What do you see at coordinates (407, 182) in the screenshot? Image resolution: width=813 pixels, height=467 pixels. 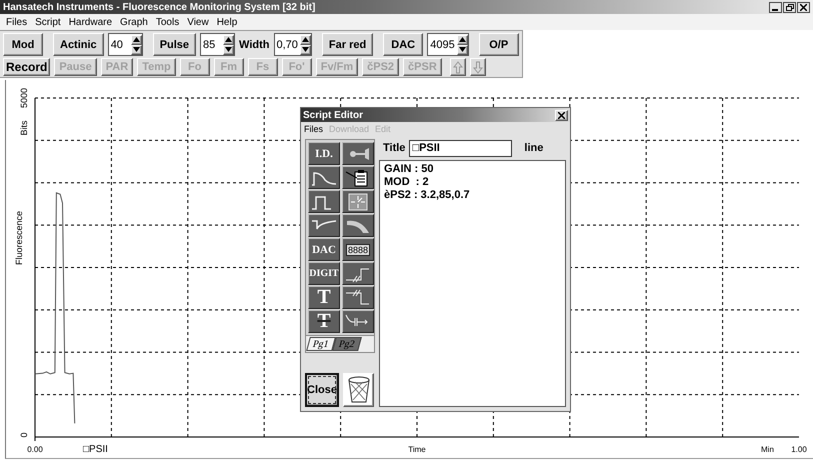 I see `script-line: MOD : 2` at bounding box center [407, 182].